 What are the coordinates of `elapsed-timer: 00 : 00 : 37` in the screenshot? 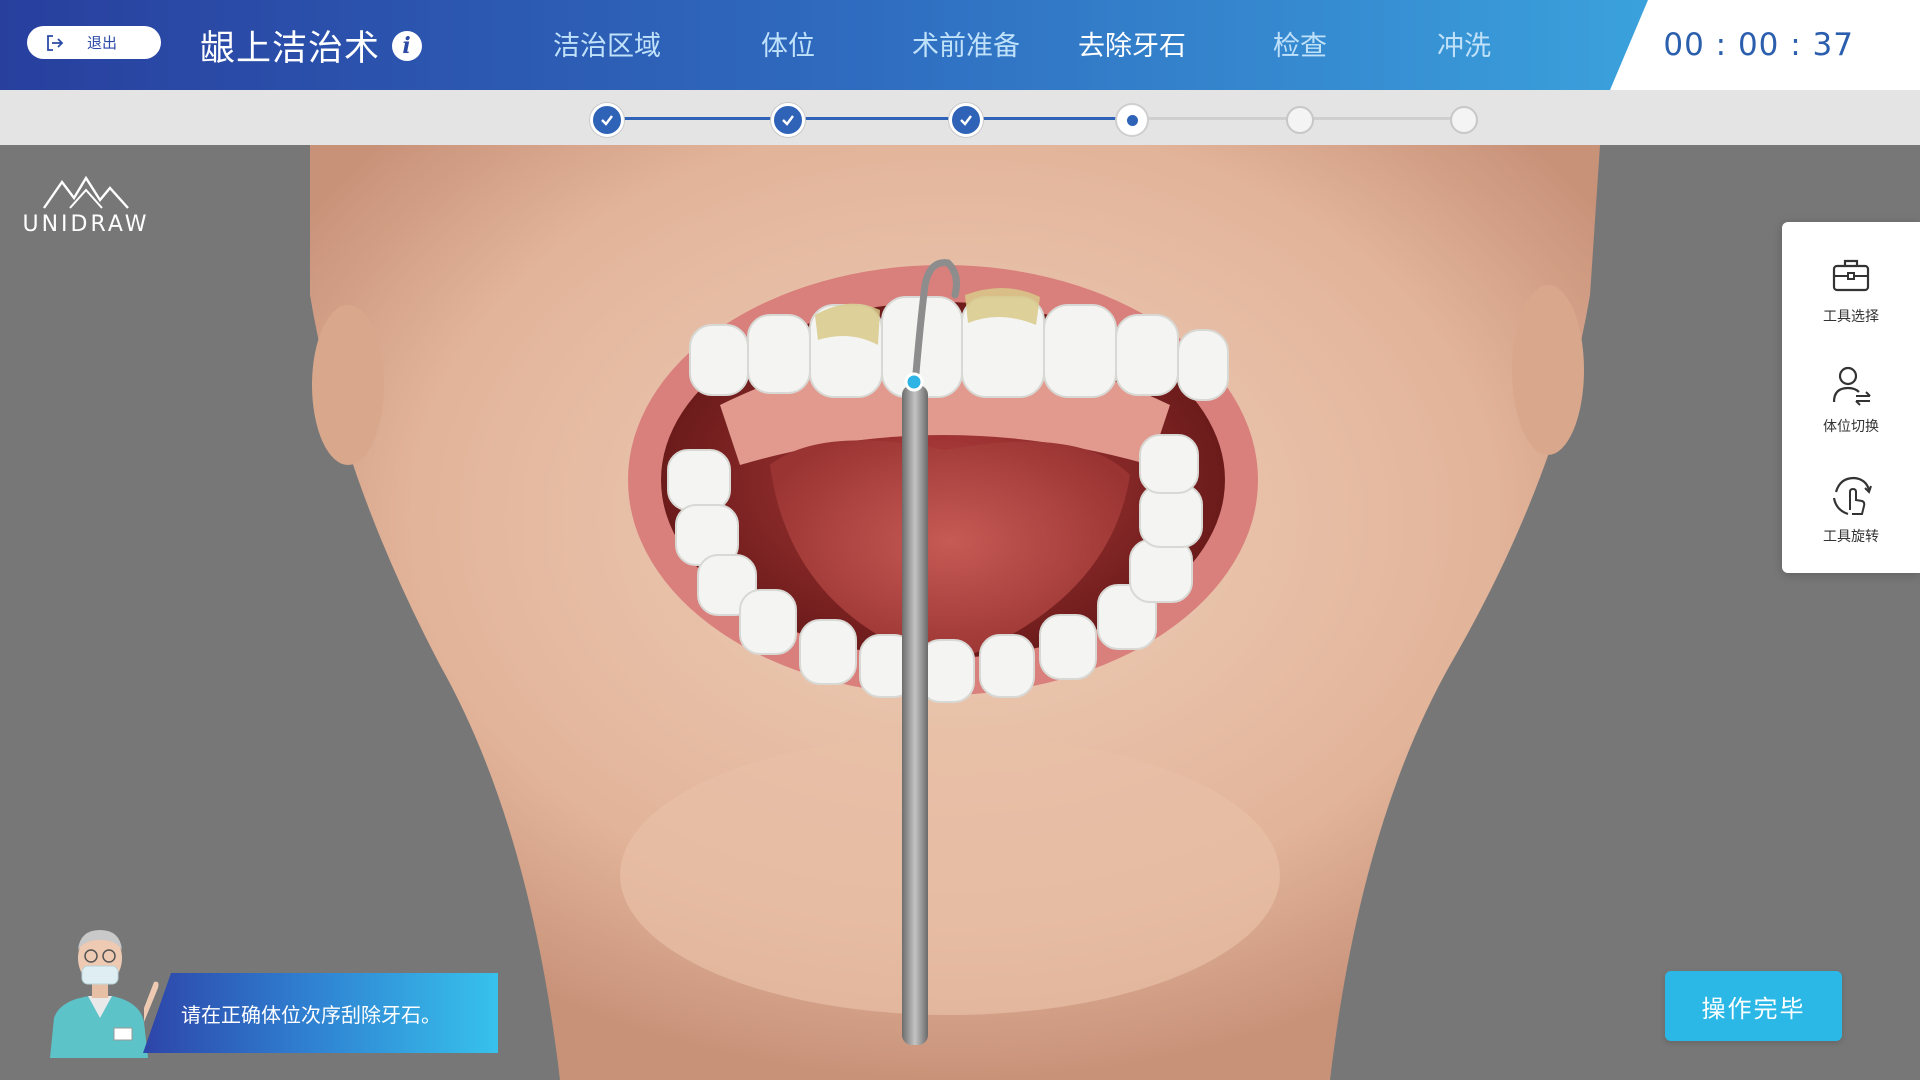 It's located at (1758, 45).